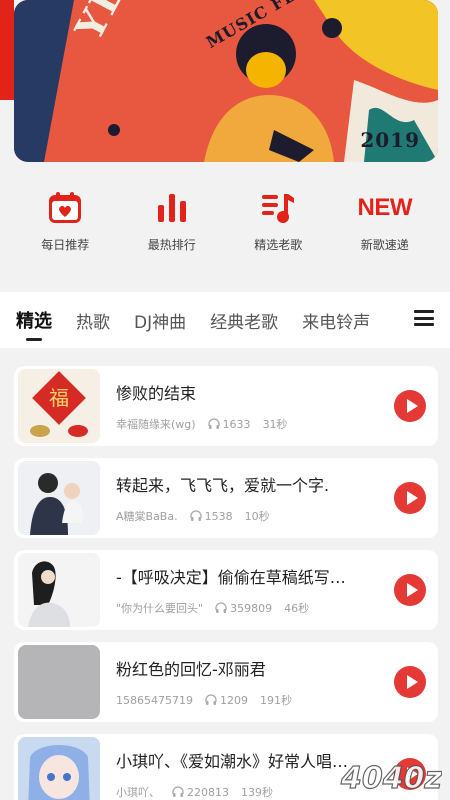 This screenshot has width=450, height=800. I want to click on tab-dj: DJ神曲, so click(160, 320).